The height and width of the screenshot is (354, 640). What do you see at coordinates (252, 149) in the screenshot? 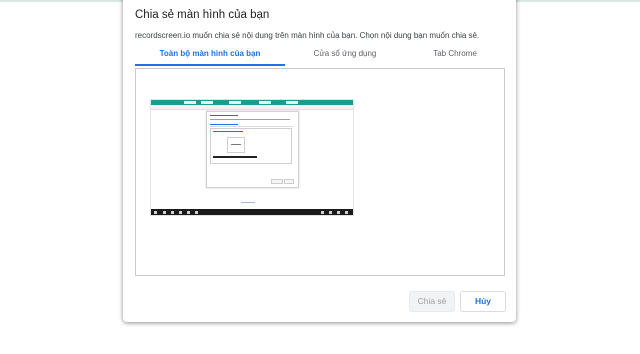
I see `thumbnail-dialog` at bounding box center [252, 149].